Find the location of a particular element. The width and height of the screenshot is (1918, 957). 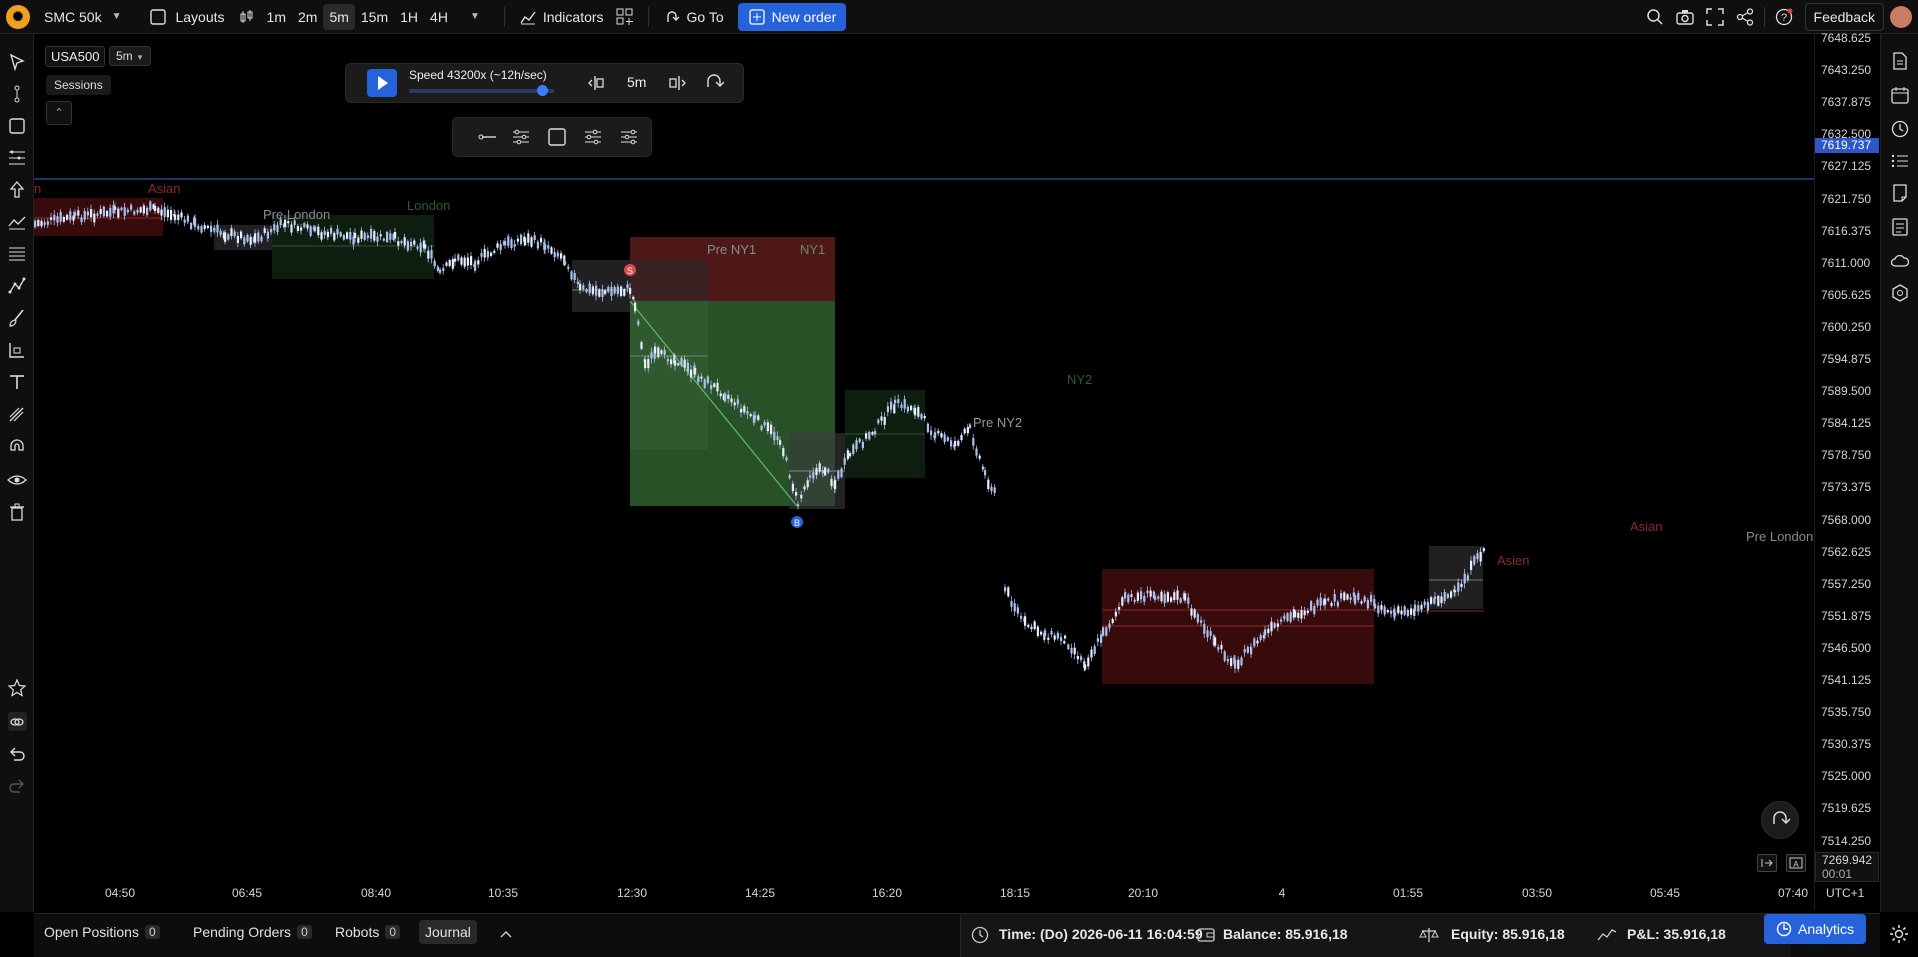

session-label-ny1: NY1 is located at coordinates (813, 249).